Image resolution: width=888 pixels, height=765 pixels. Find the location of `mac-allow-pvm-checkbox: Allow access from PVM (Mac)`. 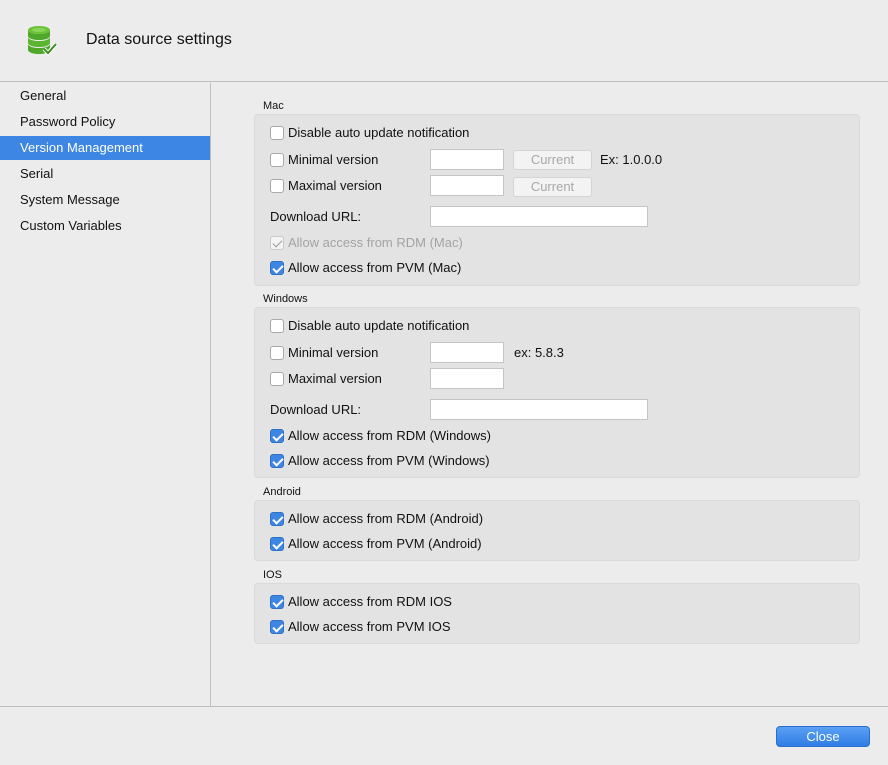

mac-allow-pvm-checkbox: Allow access from PVM (Mac) is located at coordinates (420, 268).